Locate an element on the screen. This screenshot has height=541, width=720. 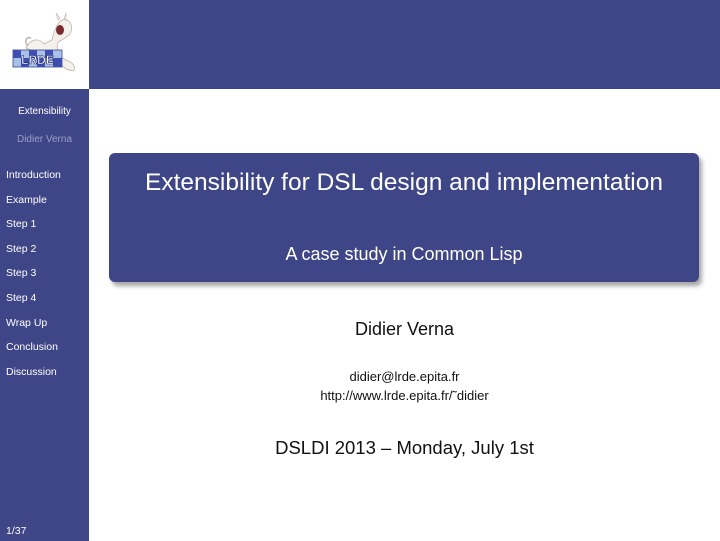
lrde-logo-icon: LRDE is located at coordinates (43, 41).